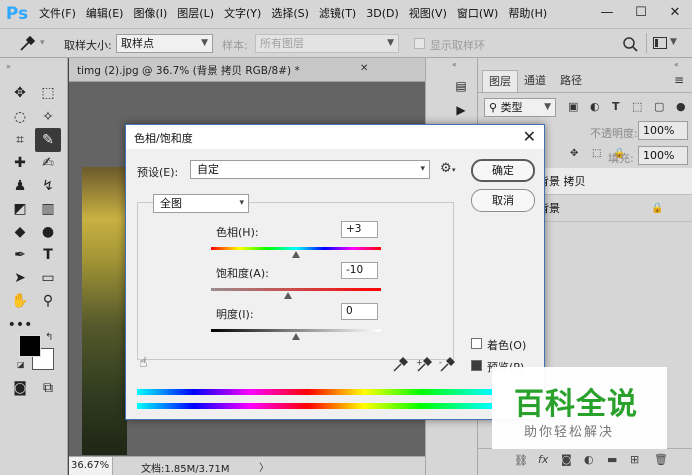  What do you see at coordinates (476, 343) in the screenshot?
I see `colorize-checkbox` at bounding box center [476, 343].